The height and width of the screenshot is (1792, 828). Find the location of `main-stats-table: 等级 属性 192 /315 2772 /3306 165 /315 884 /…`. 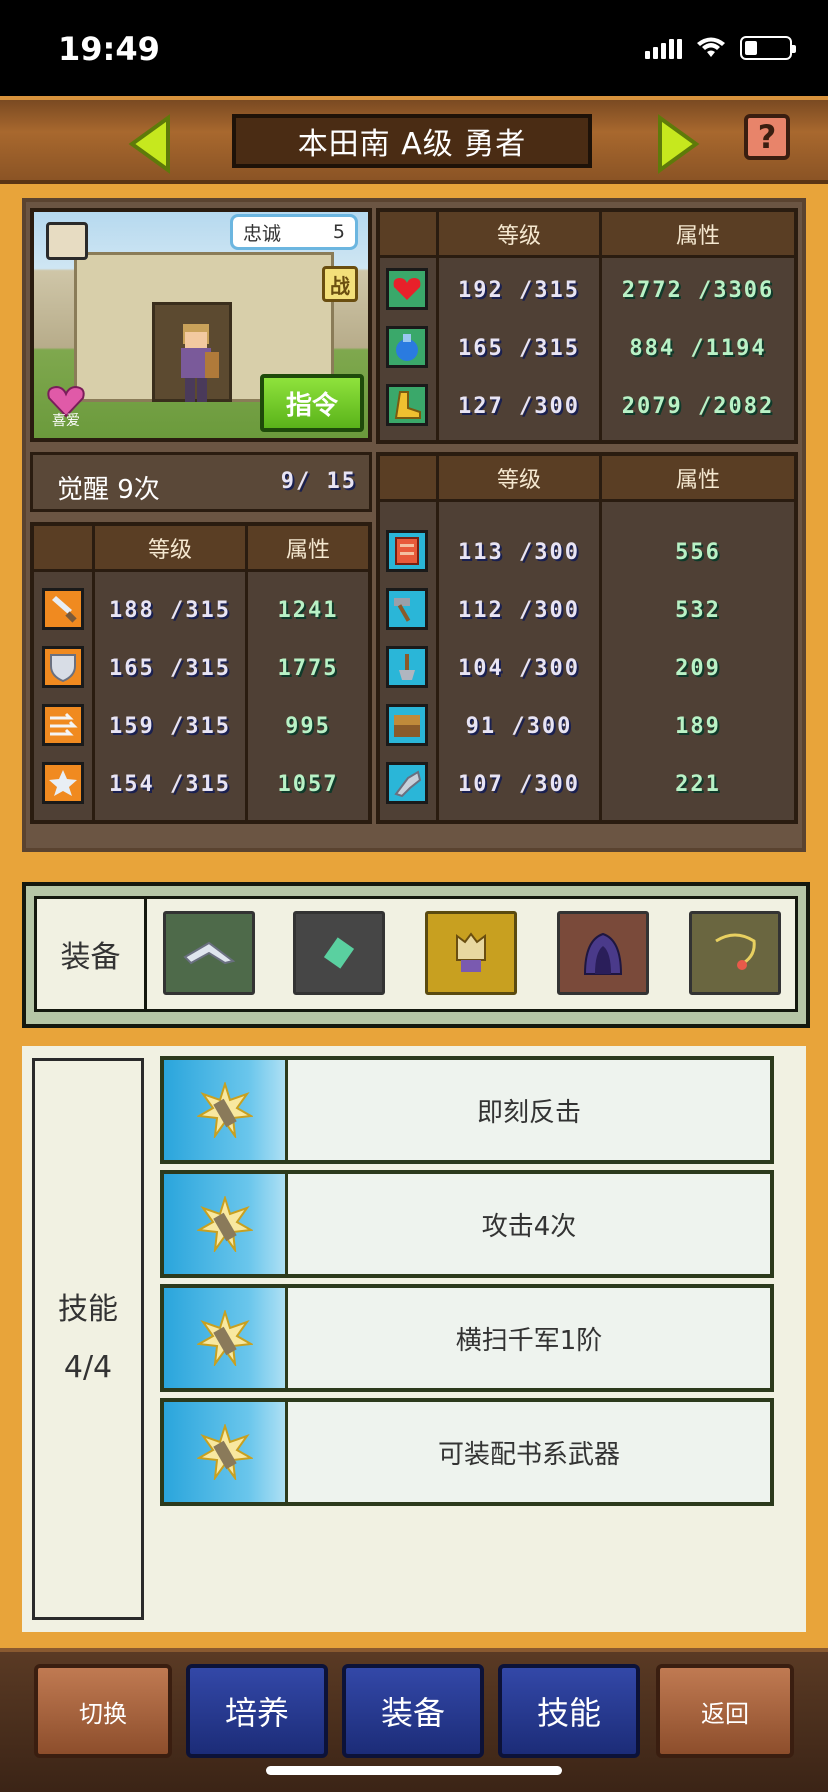

main-stats-table: 等级 属性 192 /315 2772 /3306 165 /315 884 /… is located at coordinates (587, 326).